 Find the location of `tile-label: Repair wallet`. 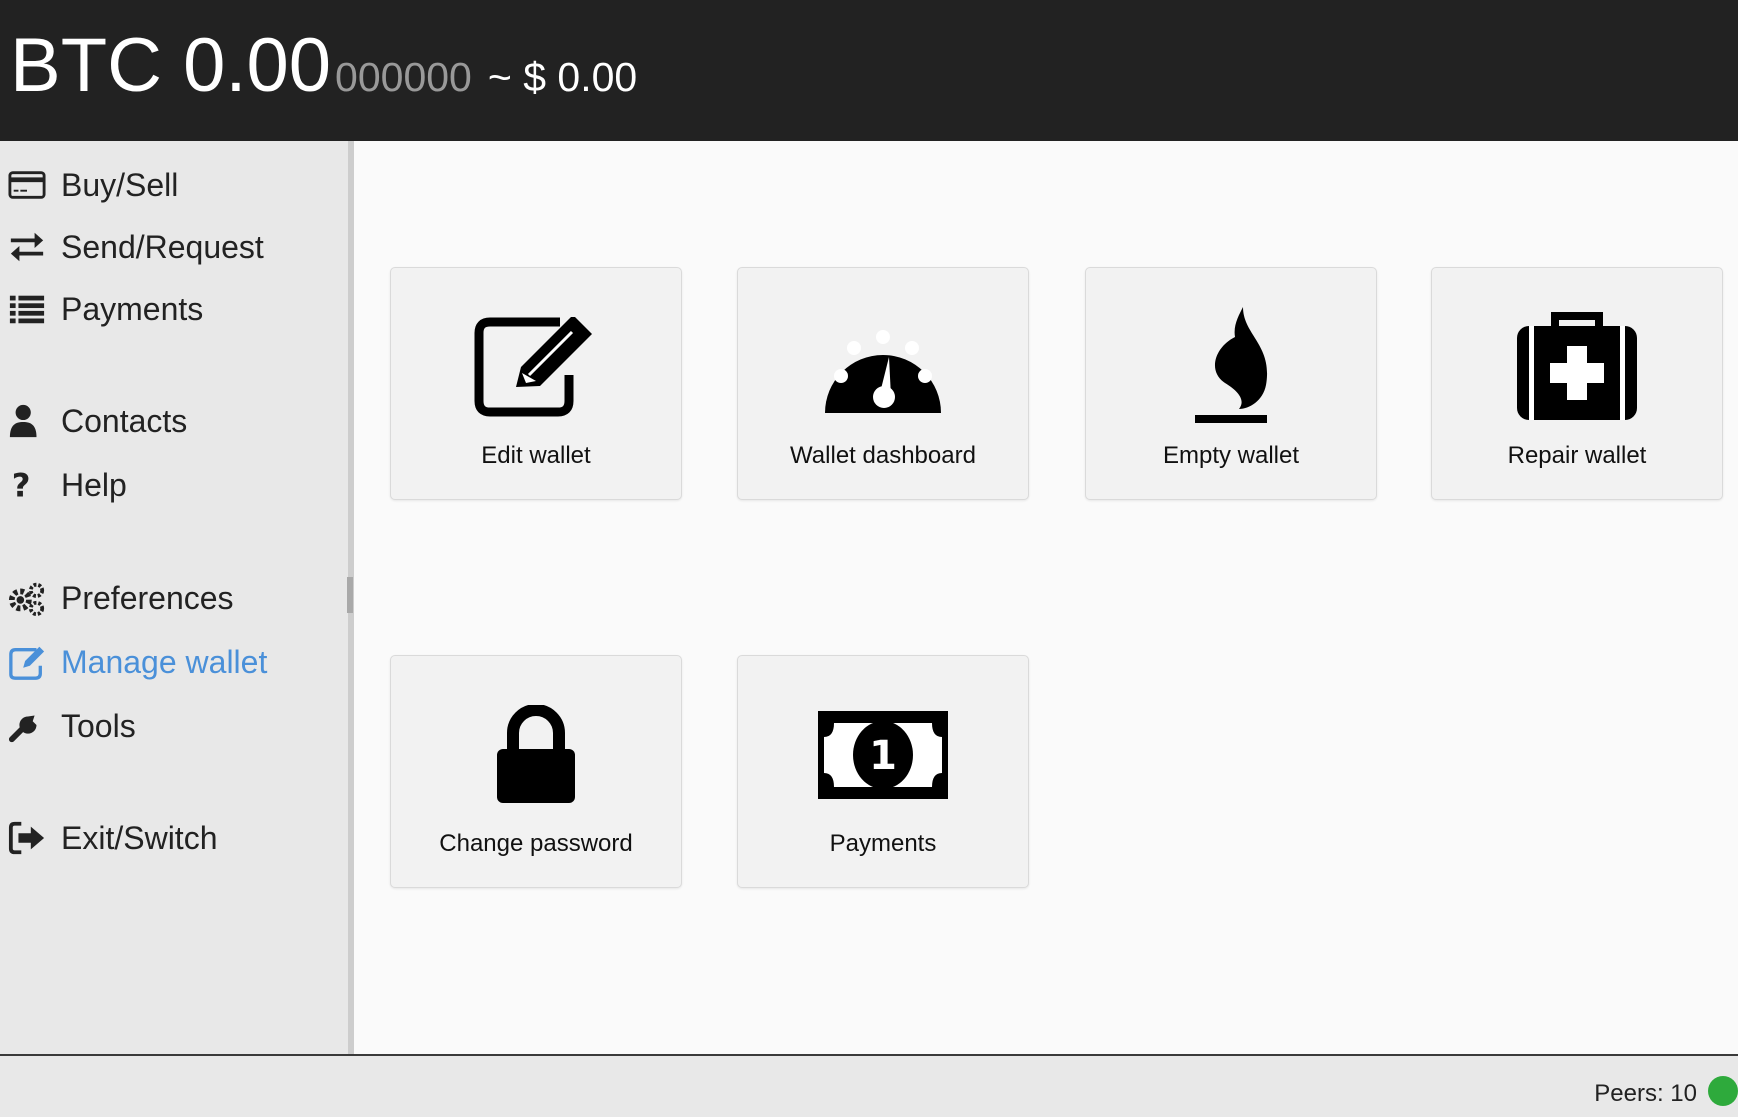

tile-label: Repair wallet is located at coordinates (1577, 455).